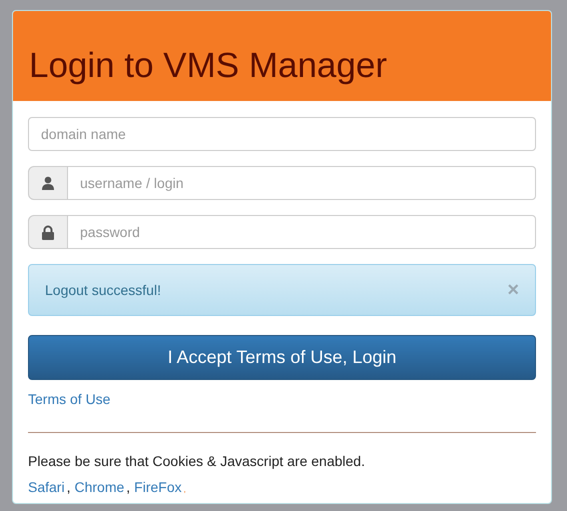 This screenshot has height=511, width=567. What do you see at coordinates (282, 357) in the screenshot?
I see `login-button: I Accept Terms of Use, Login` at bounding box center [282, 357].